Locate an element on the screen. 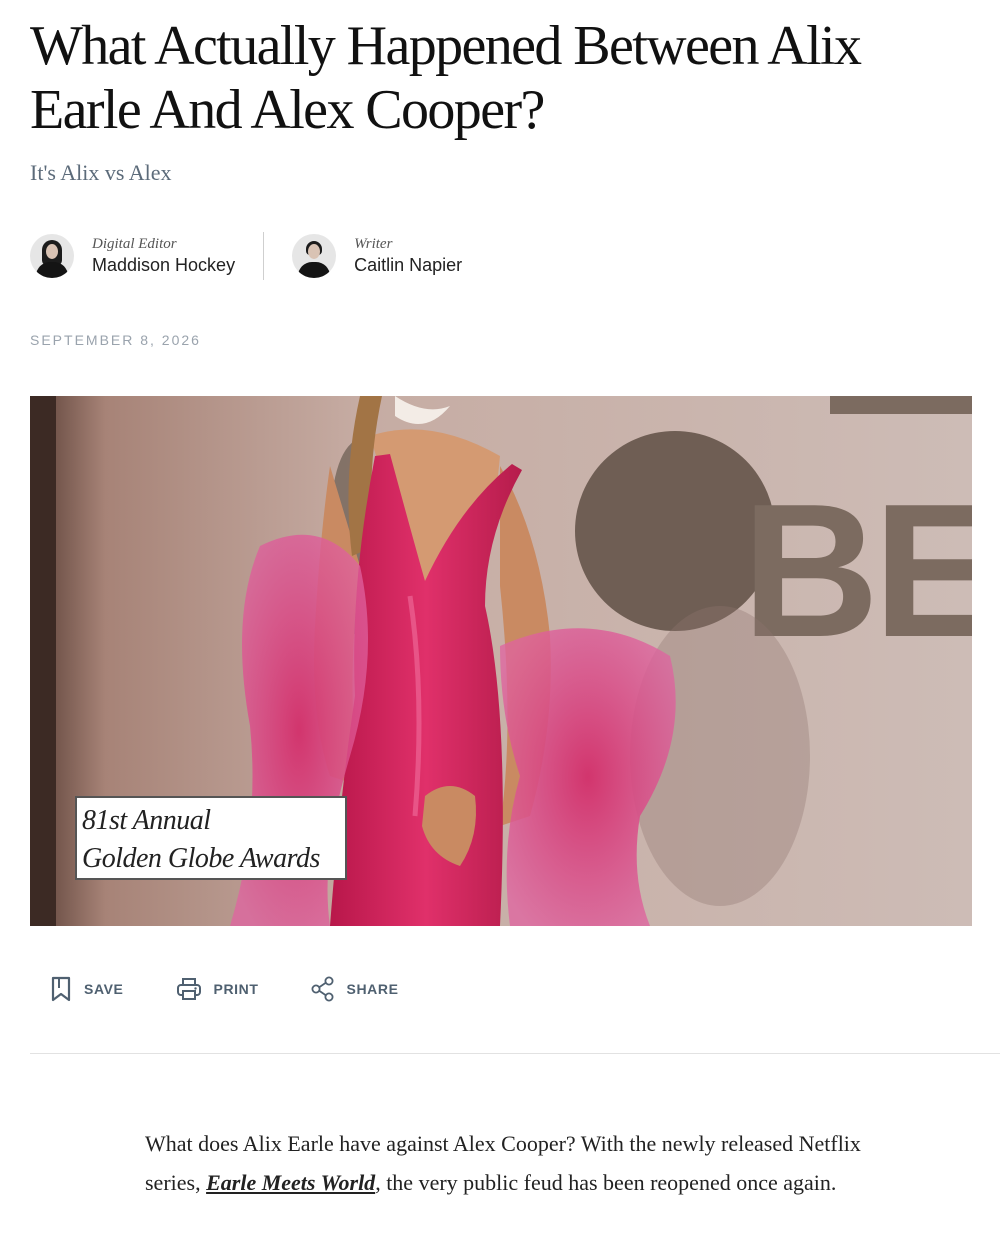 The height and width of the screenshot is (1235, 1000). action-bar: SAVE PRINT SHARE is located at coordinates (250, 989).